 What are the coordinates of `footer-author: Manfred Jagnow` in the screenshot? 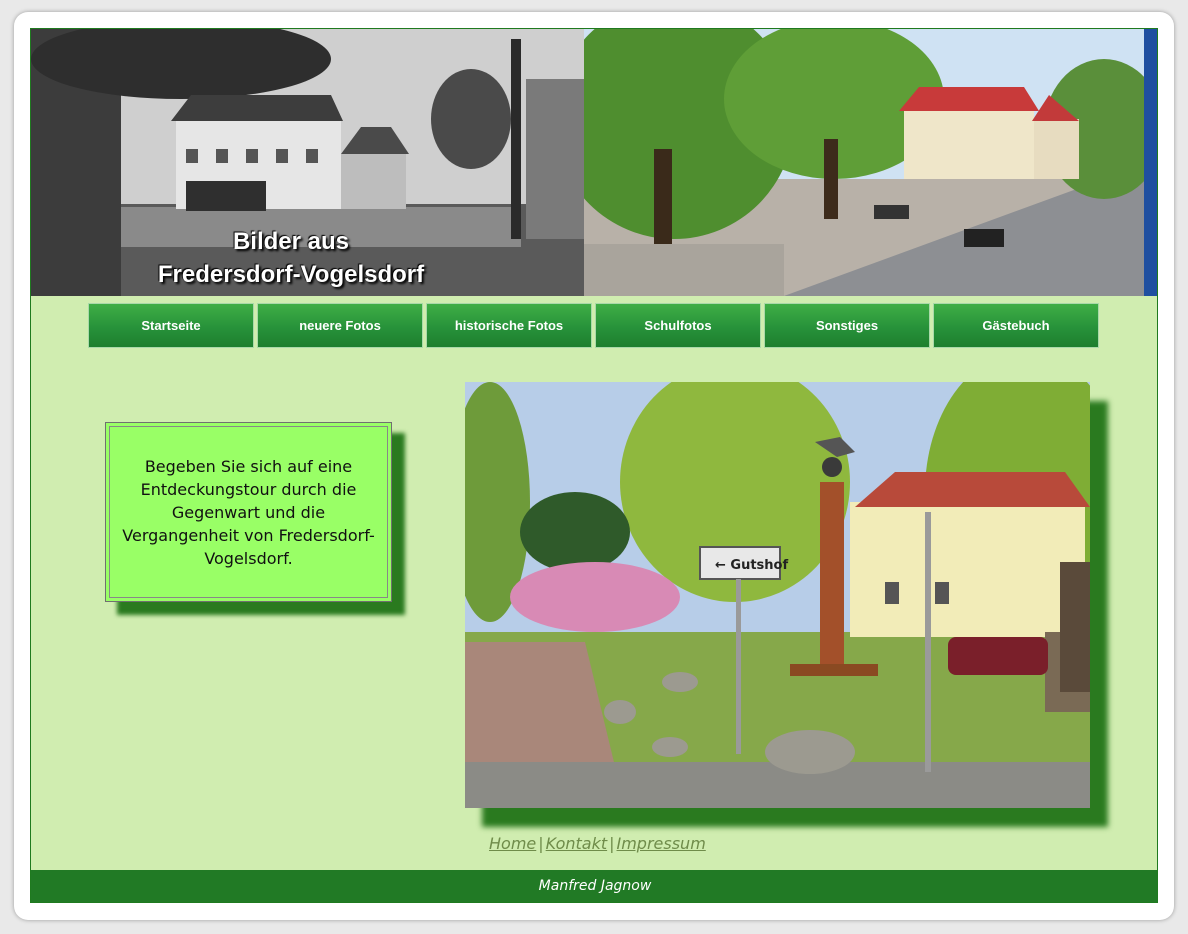 It's located at (595, 886).